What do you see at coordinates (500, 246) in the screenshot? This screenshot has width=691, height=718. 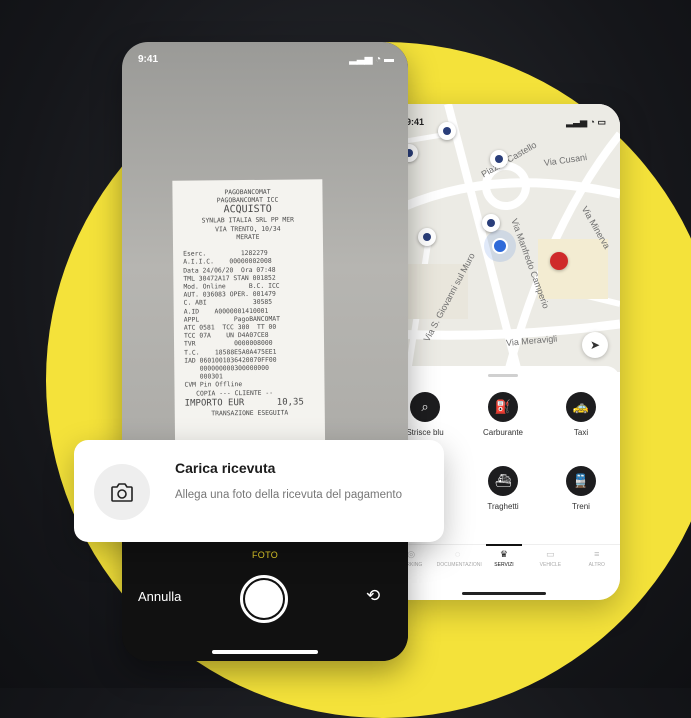 I see `user-location-dot` at bounding box center [500, 246].